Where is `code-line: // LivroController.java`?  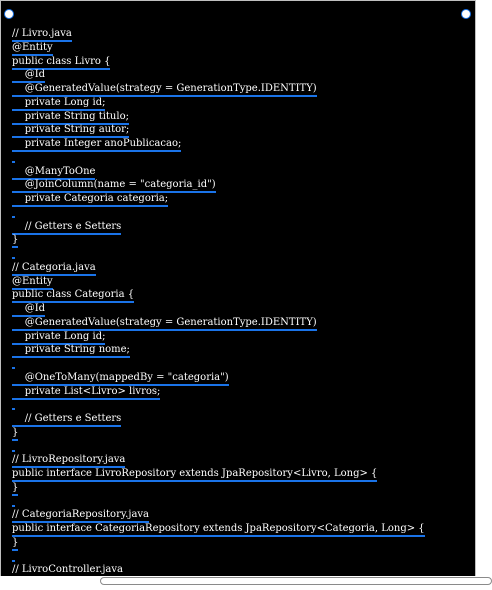 code-line: // LivroController.java is located at coordinates (242, 571).